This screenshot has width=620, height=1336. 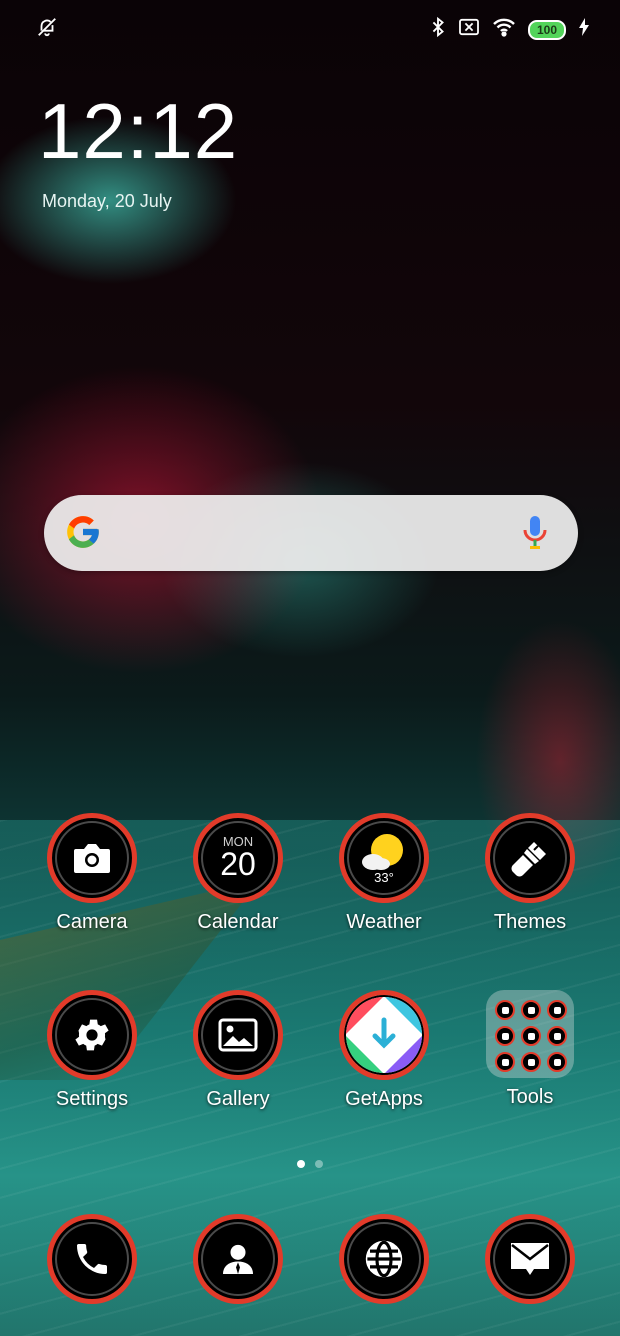 I want to click on status-bar: 100, so click(x=310, y=29).